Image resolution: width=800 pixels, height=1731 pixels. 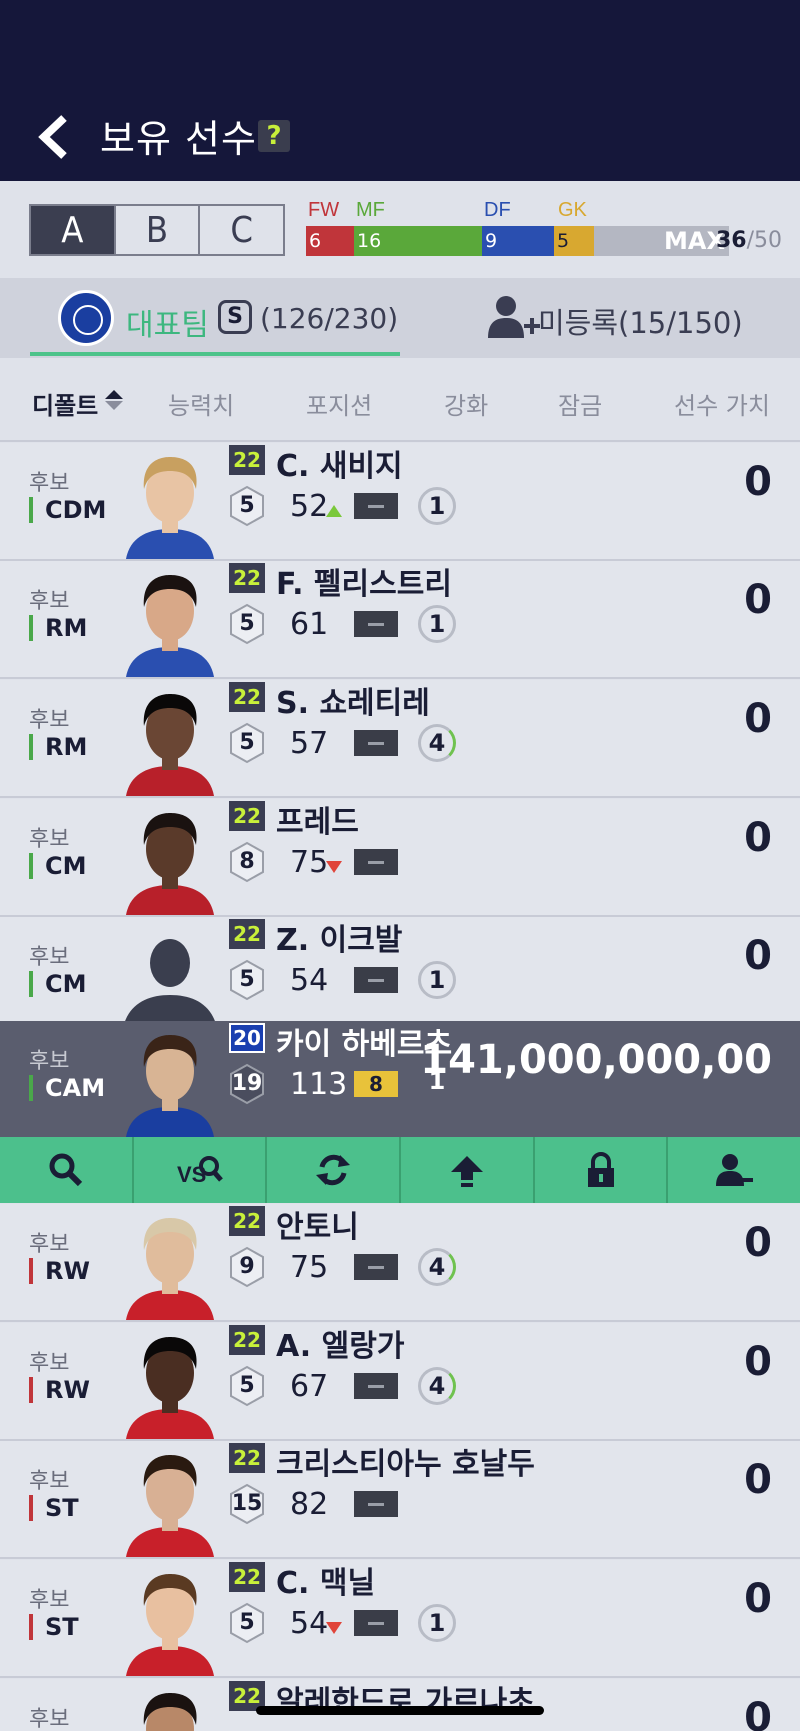 I want to click on team-name: 대표팀, so click(x=167, y=325).